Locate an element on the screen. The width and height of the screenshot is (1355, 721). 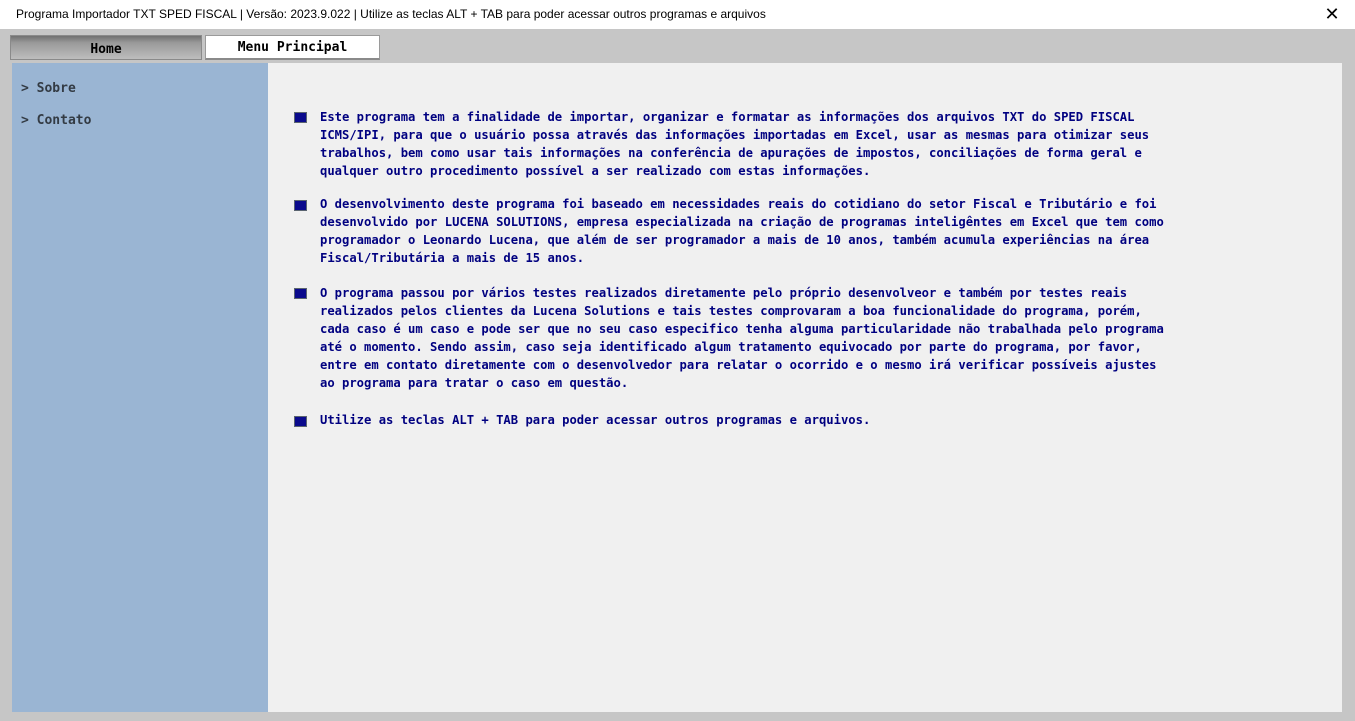
close-icon: ✕ is located at coordinates (1332, 14).